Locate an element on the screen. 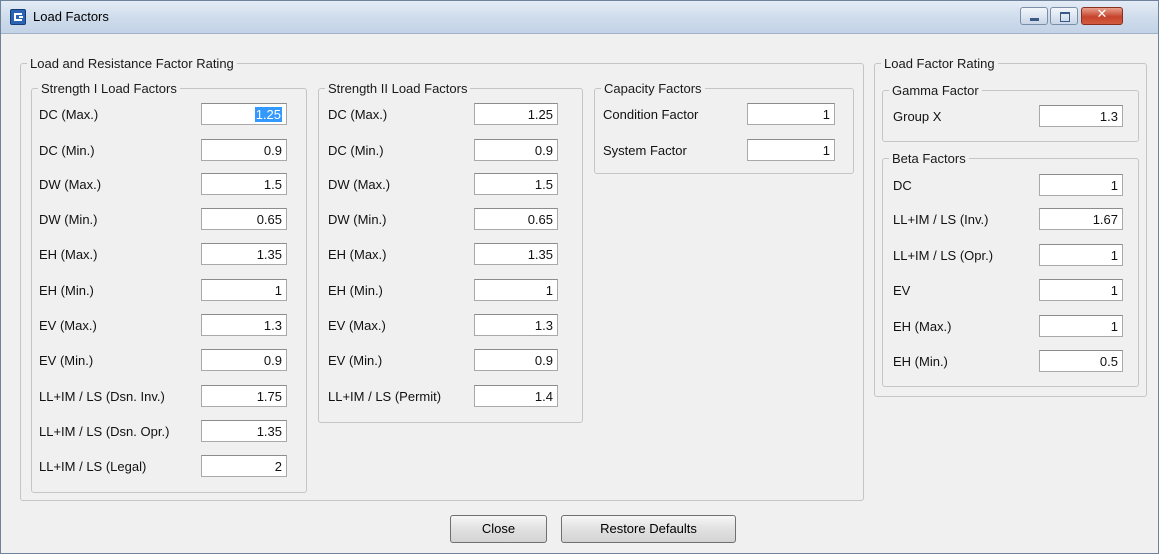 The height and width of the screenshot is (554, 1159). strength2-dc-min-input: 0.9 is located at coordinates (516, 150).